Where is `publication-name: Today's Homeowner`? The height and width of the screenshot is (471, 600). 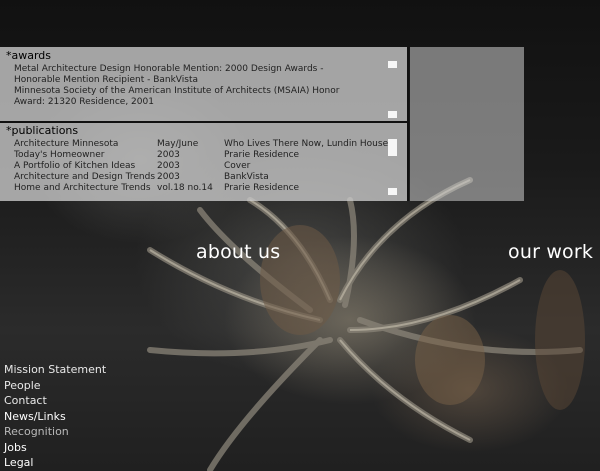
publication-name: Today's Homeowner is located at coordinates (59, 155).